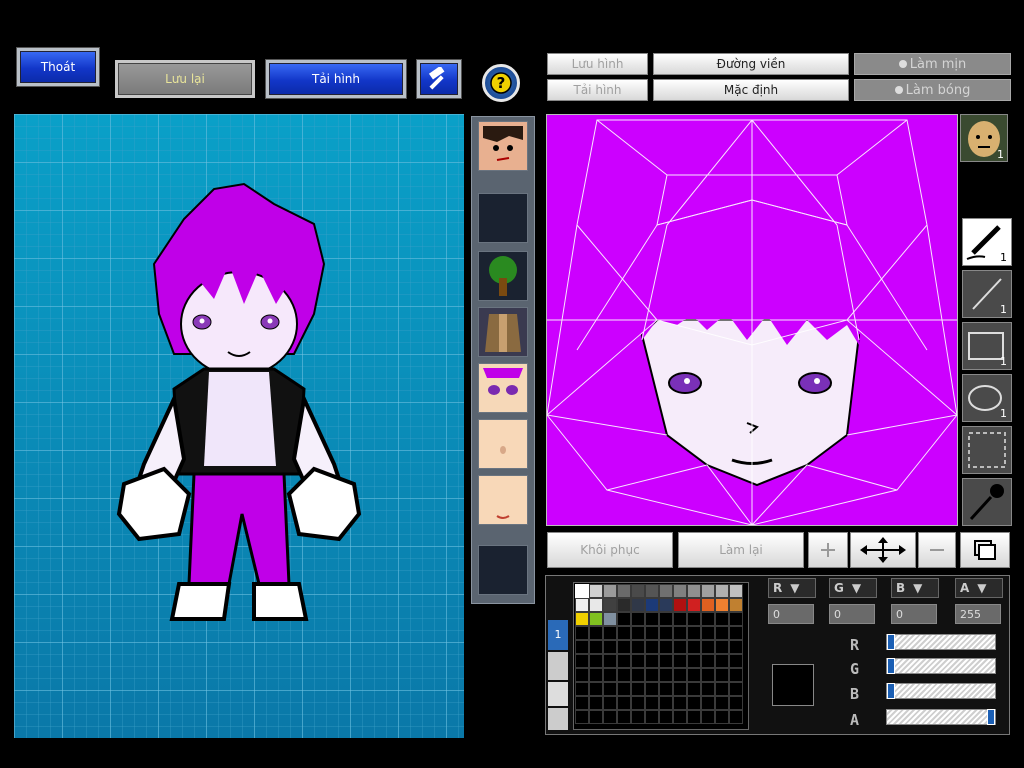  I want to click on alpha-slider-handle, so click(991, 717).